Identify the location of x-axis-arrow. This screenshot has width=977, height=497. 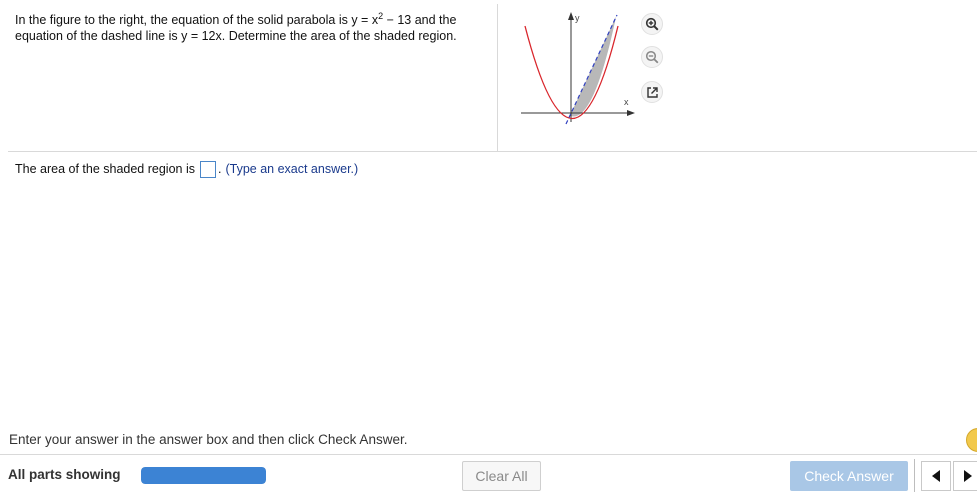
(631, 113).